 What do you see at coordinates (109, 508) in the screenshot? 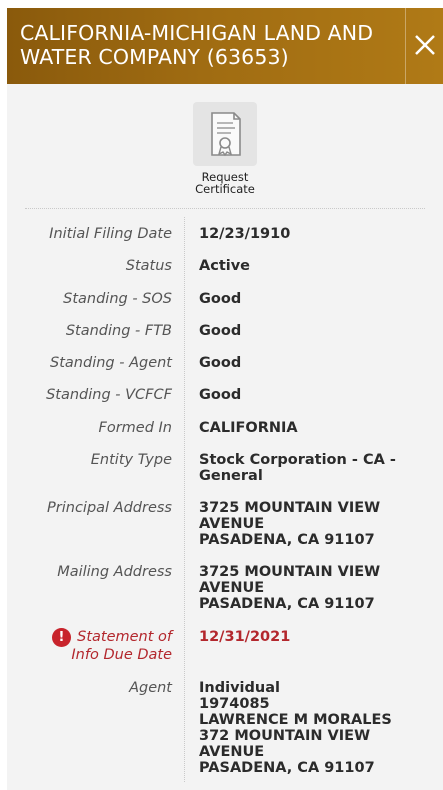
I see `row-label: Principal Address` at bounding box center [109, 508].